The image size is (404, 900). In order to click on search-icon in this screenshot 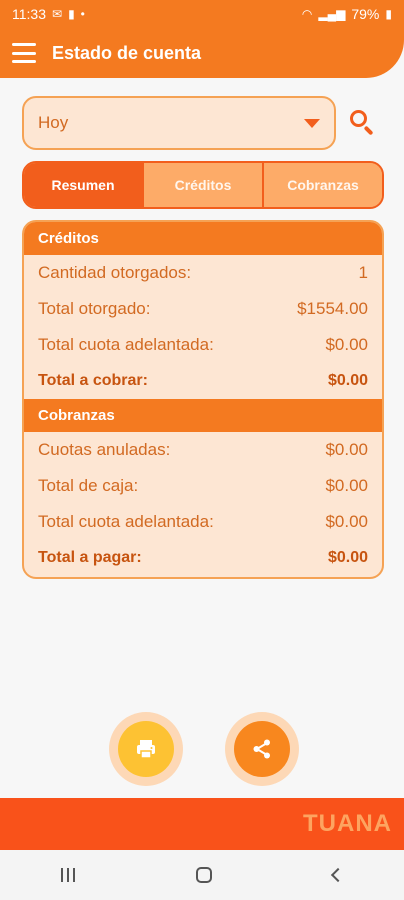, I will do `click(363, 123)`.